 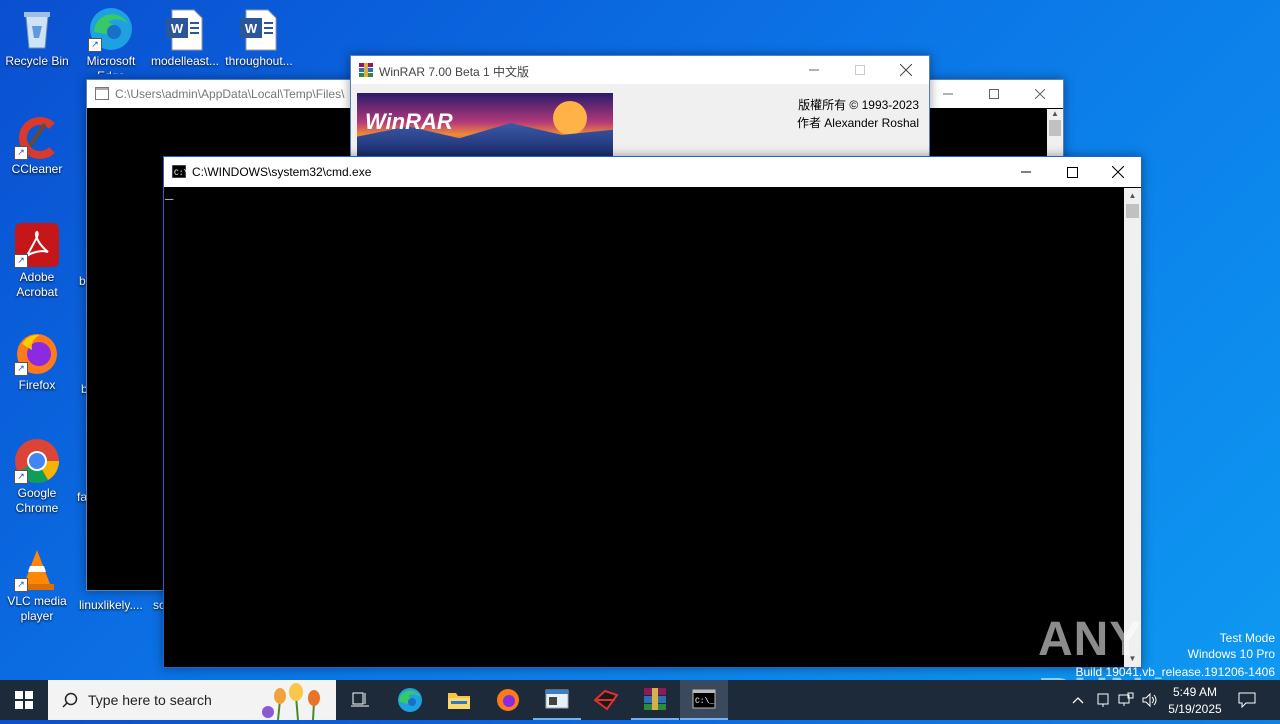 What do you see at coordinates (409, 121) in the screenshot?
I see `winrar-logo: WinRAR` at bounding box center [409, 121].